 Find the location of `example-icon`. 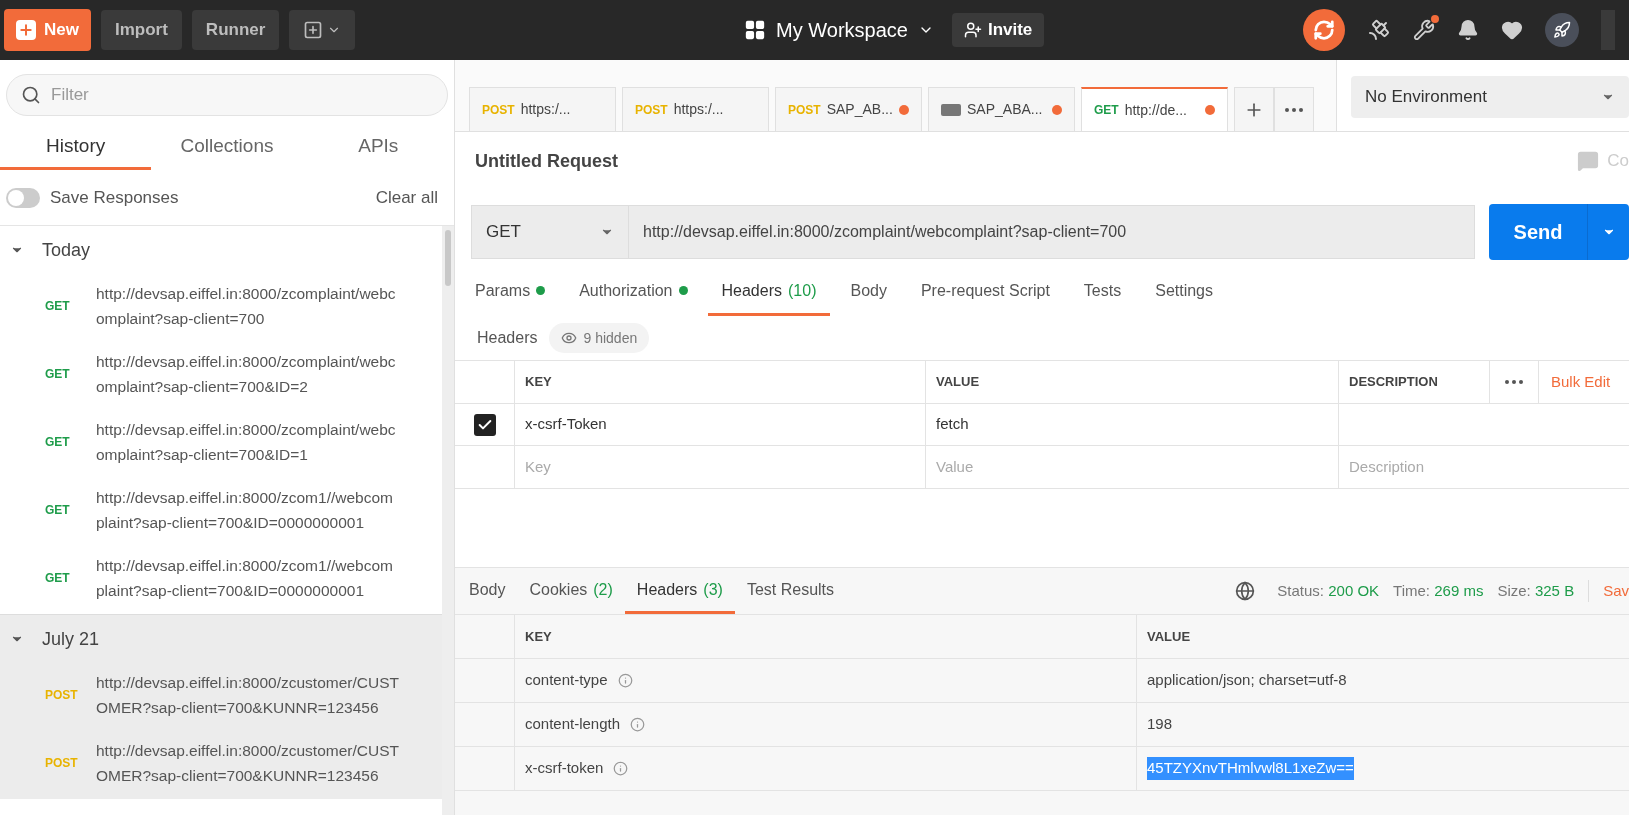

example-icon is located at coordinates (951, 109).